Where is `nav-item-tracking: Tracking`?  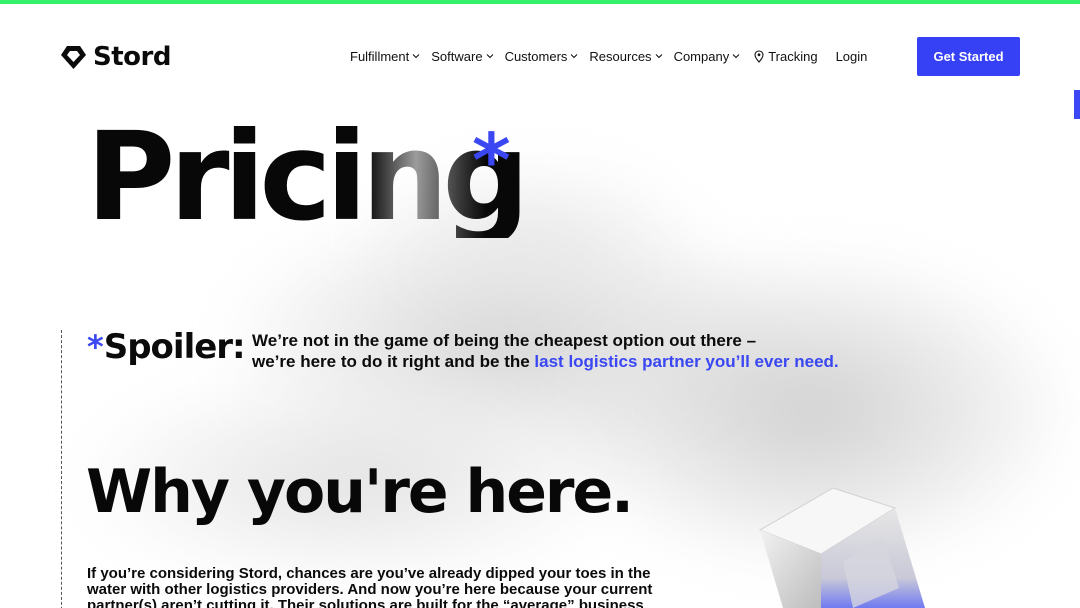
nav-item-tracking: Tracking is located at coordinates (786, 56).